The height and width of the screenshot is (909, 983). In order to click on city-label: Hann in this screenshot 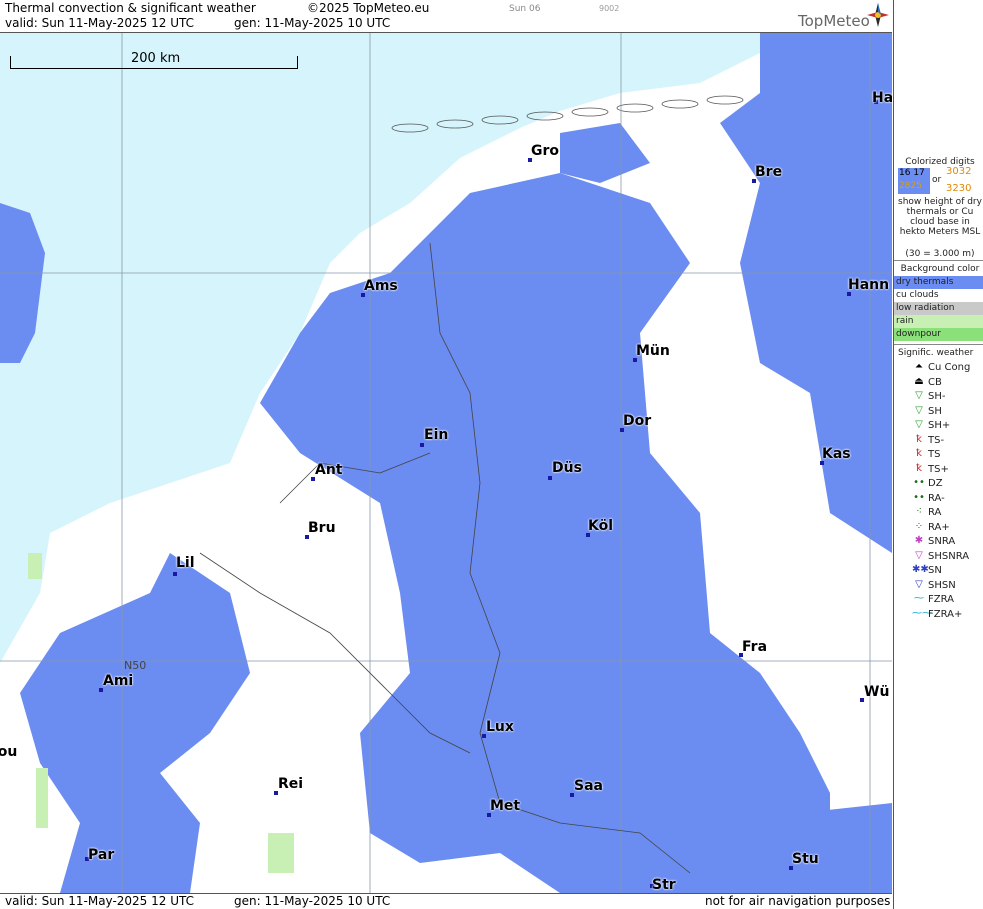, I will do `click(868, 285)`.